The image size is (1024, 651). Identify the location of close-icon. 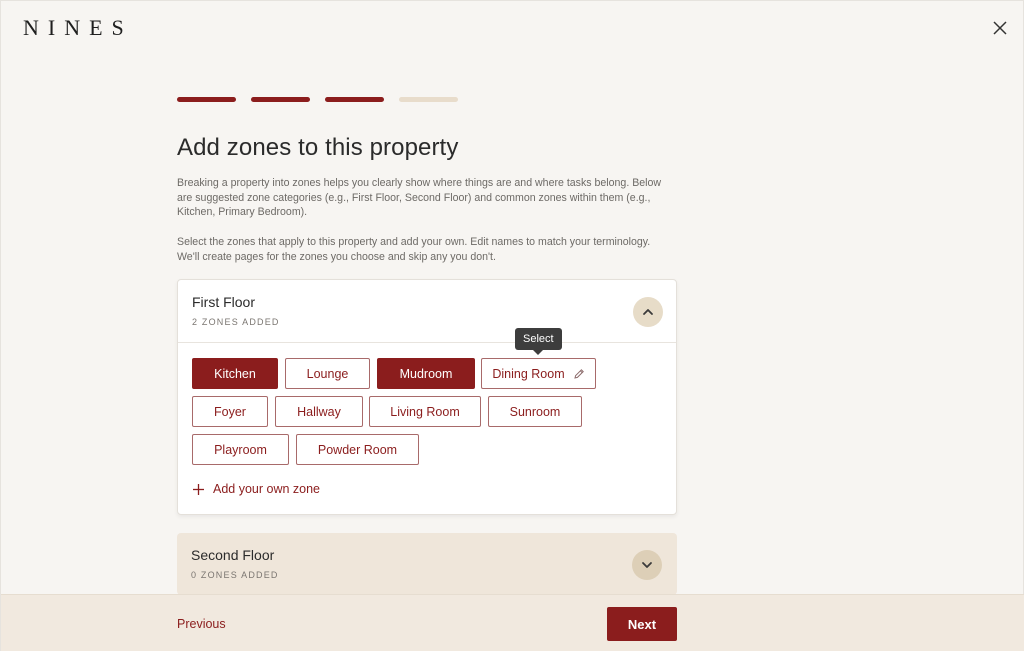
(1000, 28).